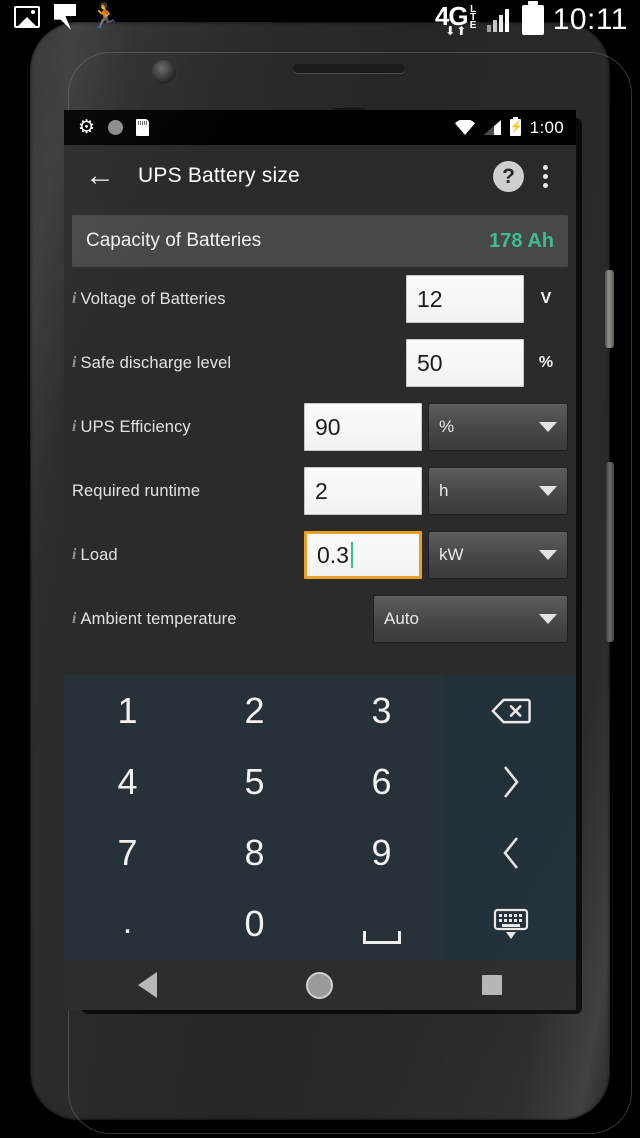  Describe the element at coordinates (27, 17) in the screenshot. I see `gallery-icon` at that location.